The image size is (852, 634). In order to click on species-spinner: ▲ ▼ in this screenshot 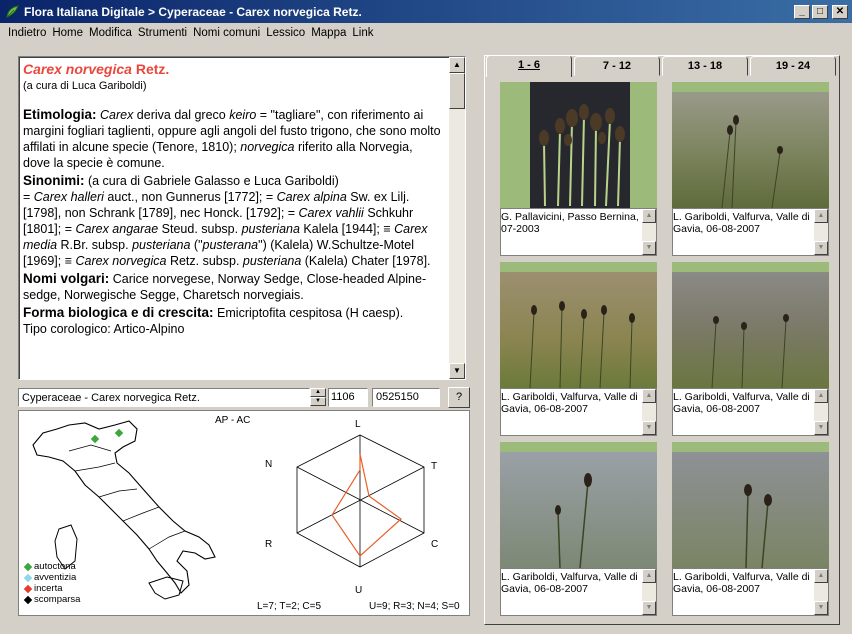, I will do `click(318, 397)`.